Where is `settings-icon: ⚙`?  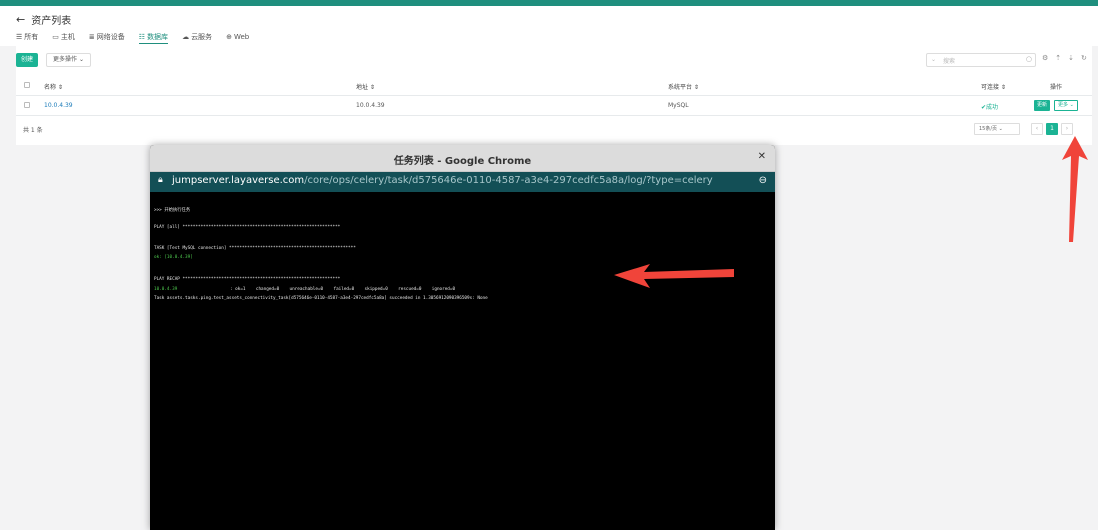 settings-icon: ⚙ is located at coordinates (1045, 58).